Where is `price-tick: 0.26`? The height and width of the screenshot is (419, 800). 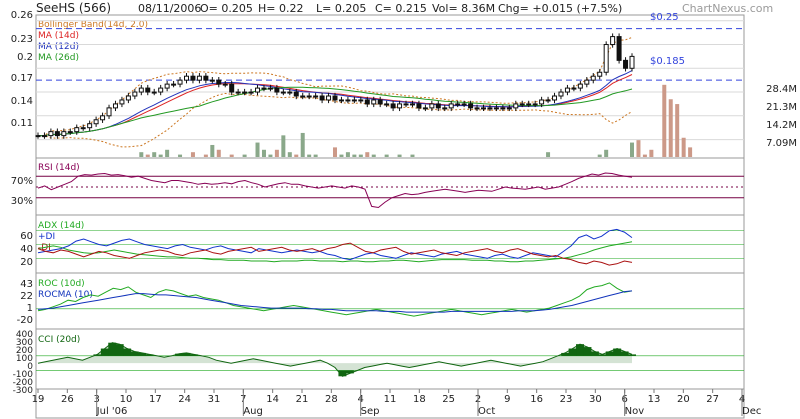
price-tick: 0.26 is located at coordinates (22, 15).